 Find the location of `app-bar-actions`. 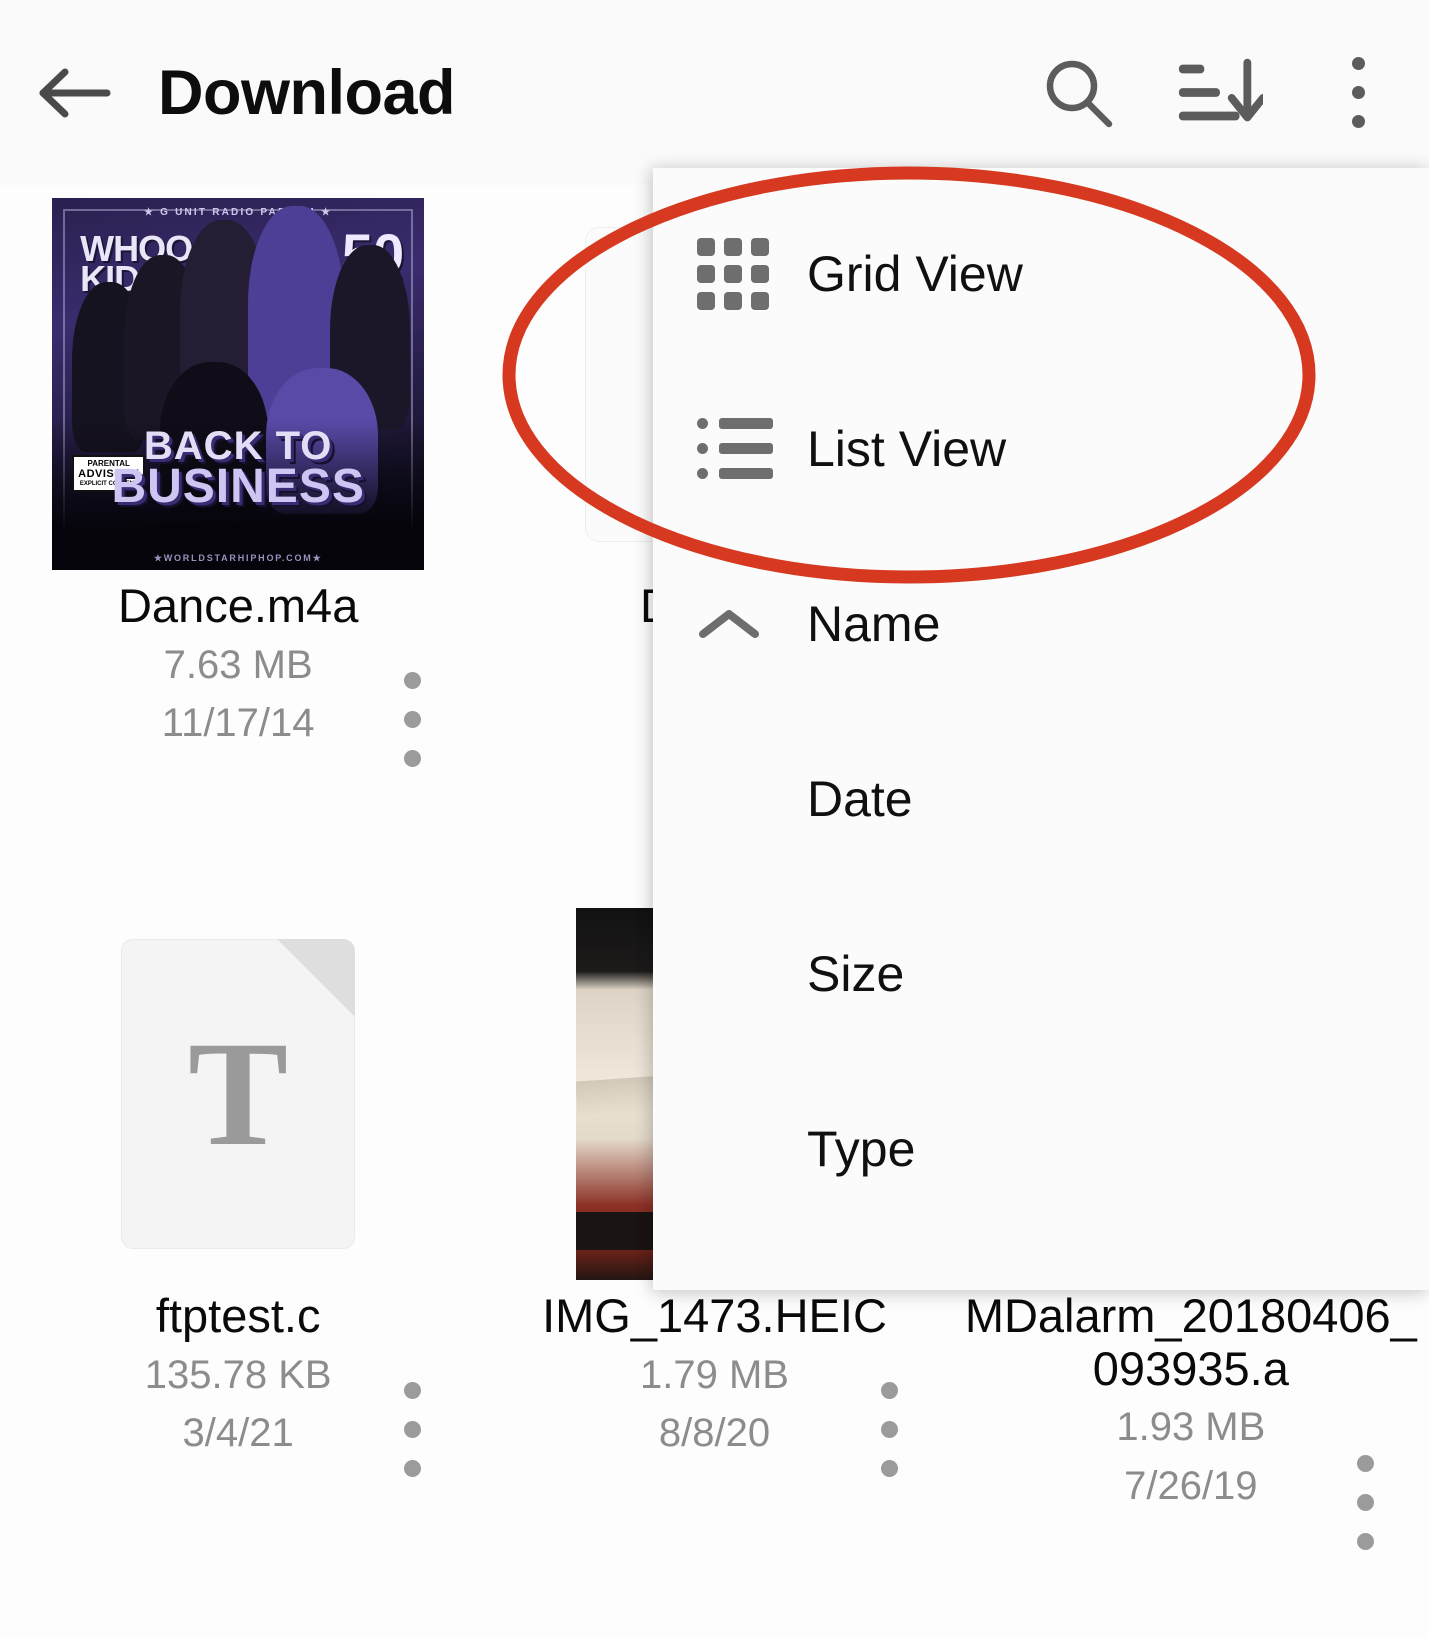

app-bar-actions is located at coordinates (1218, 92).